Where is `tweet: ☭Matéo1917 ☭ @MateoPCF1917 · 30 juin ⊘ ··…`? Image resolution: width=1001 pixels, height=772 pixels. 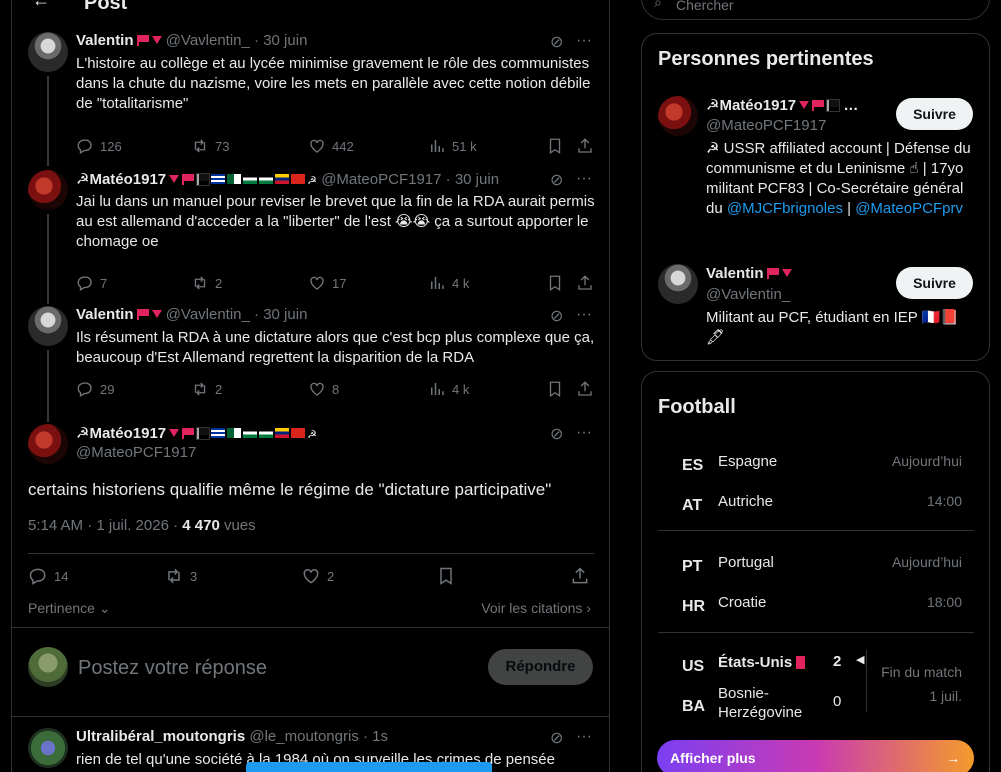
tweet: ☭Matéo1917 ☭ @MateoPCF1917 · 30 juin ⊘ ··… is located at coordinates (310, 237).